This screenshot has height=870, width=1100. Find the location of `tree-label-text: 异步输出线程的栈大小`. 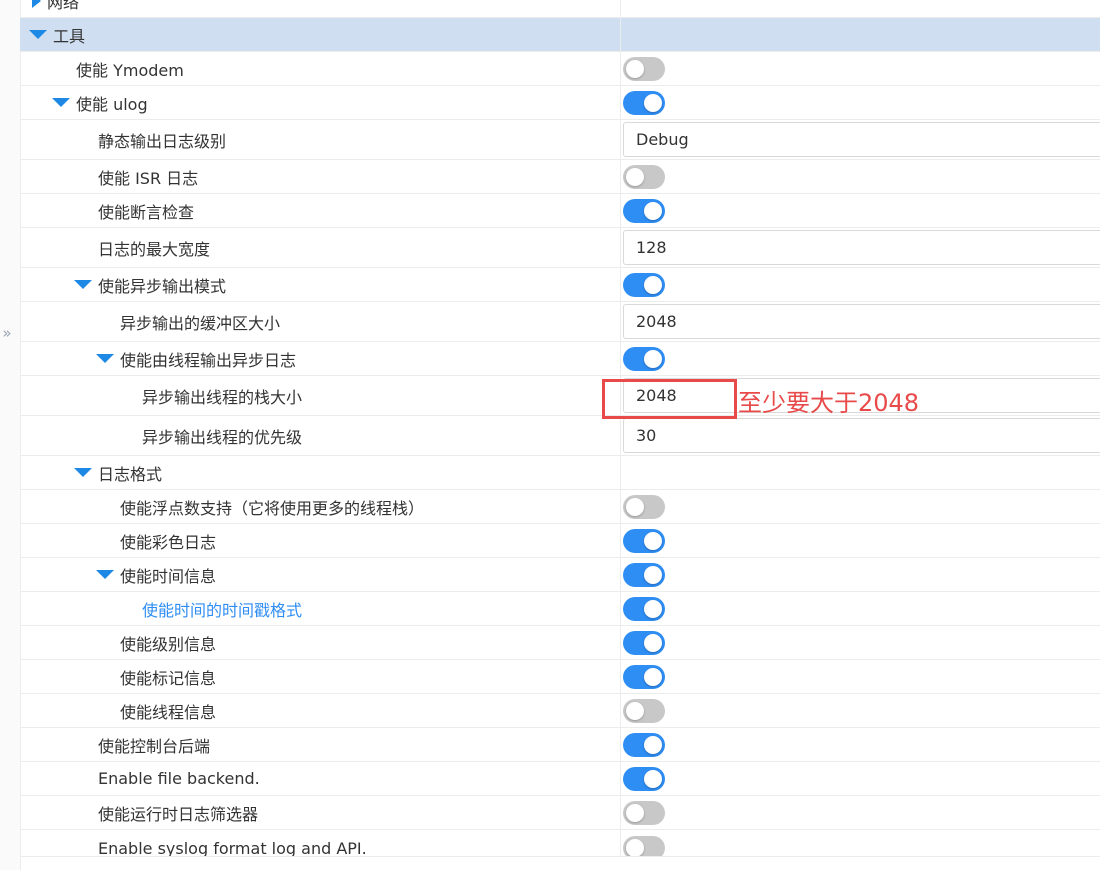

tree-label-text: 异步输出线程的栈大小 is located at coordinates (222, 397).